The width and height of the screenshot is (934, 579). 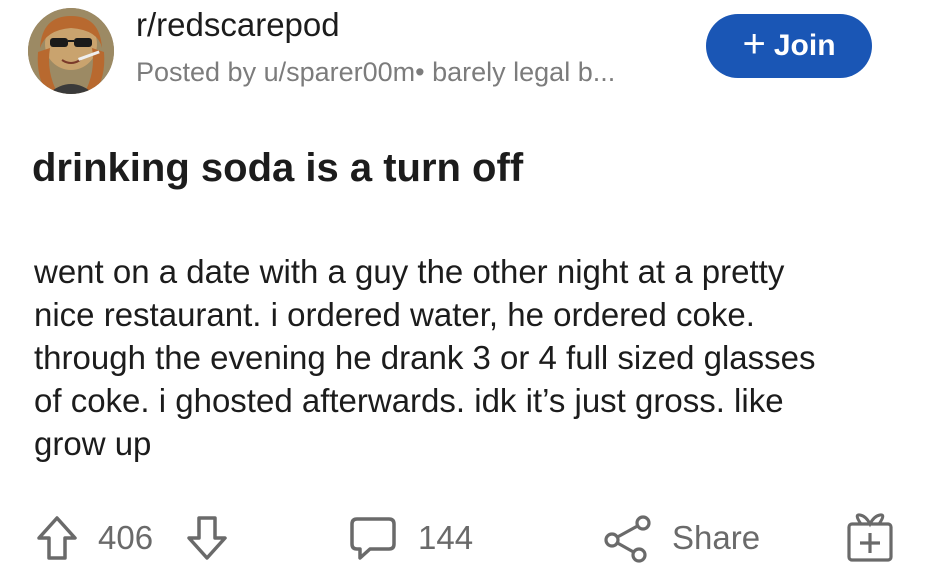 I want to click on post-title: drinking soda is a turn off, so click(x=277, y=168).